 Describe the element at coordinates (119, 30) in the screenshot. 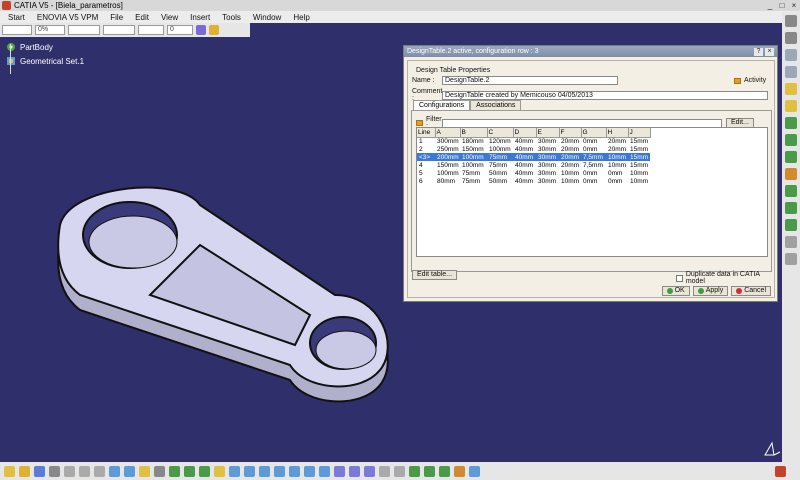

I see `line-weight-combo` at that location.